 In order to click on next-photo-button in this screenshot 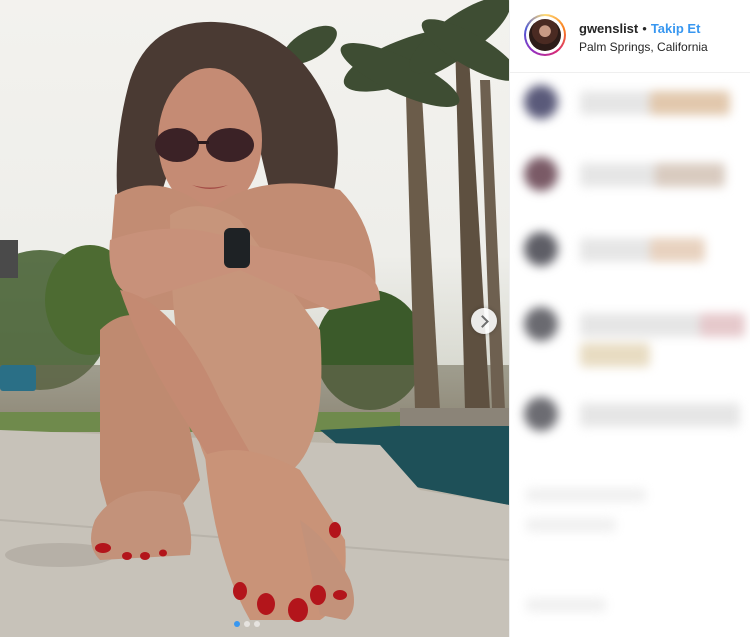, I will do `click(484, 321)`.